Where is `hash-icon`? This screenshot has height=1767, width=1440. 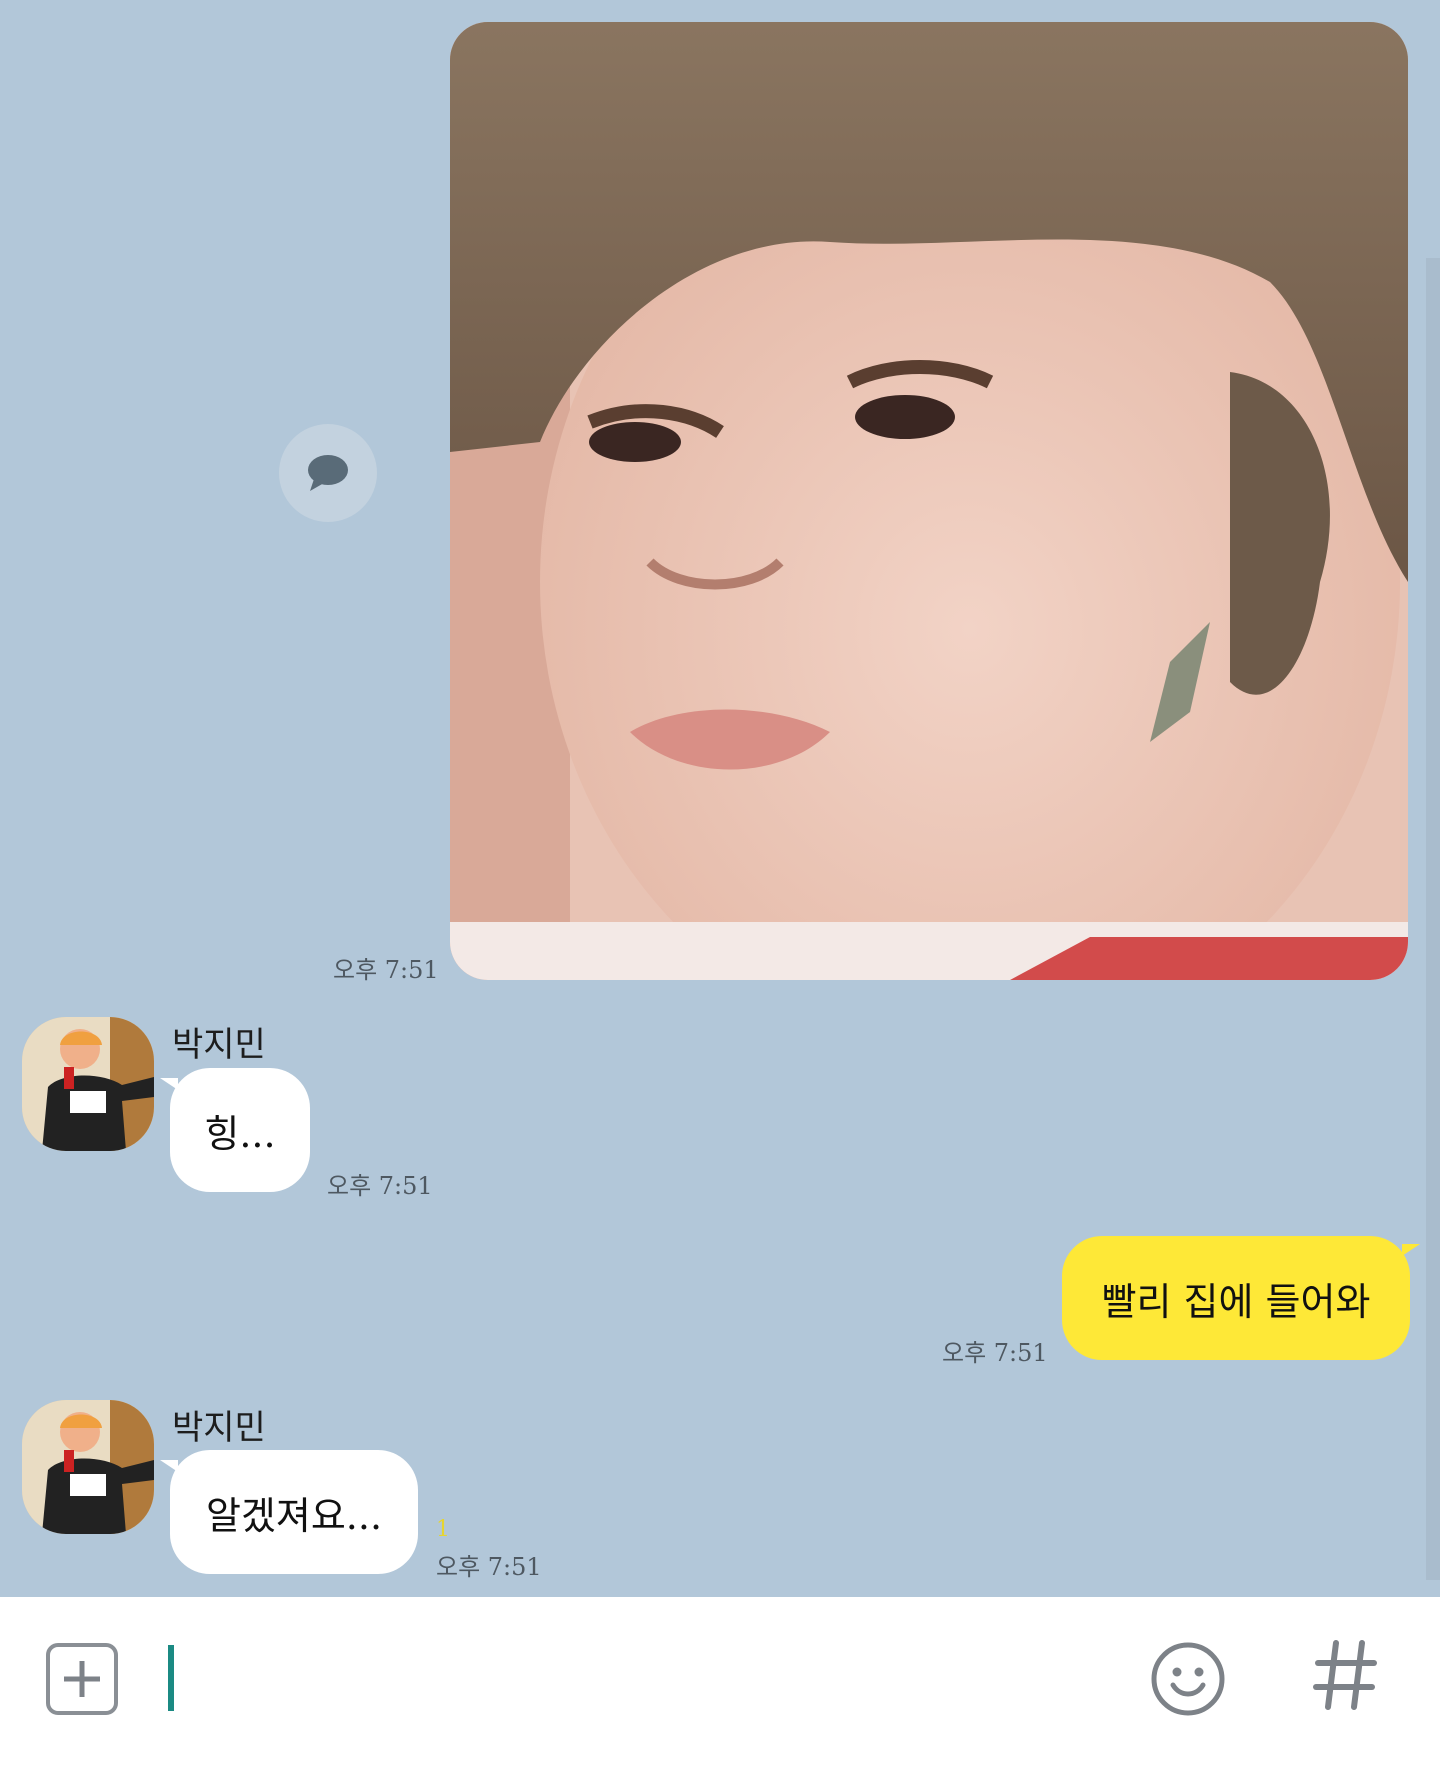
hash-icon is located at coordinates (1345, 1675).